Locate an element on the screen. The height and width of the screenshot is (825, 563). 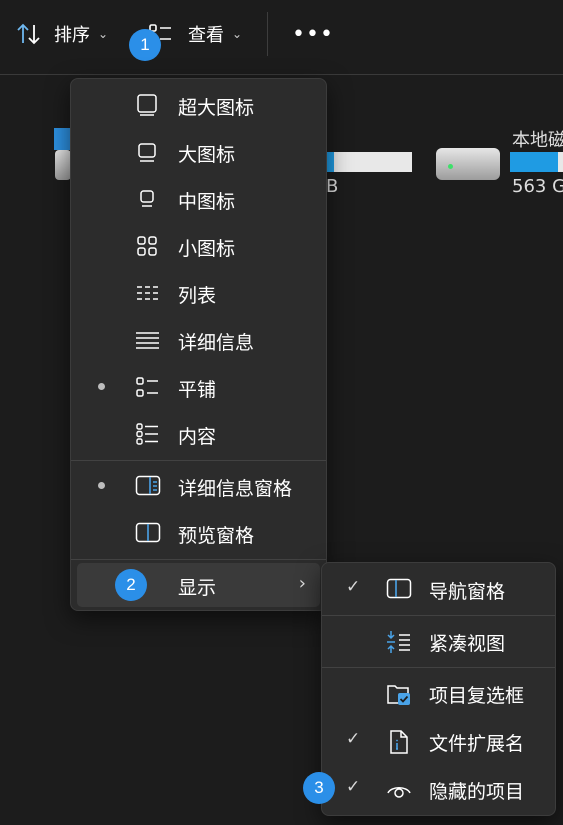
step-badge-3: 3 is located at coordinates (319, 788).